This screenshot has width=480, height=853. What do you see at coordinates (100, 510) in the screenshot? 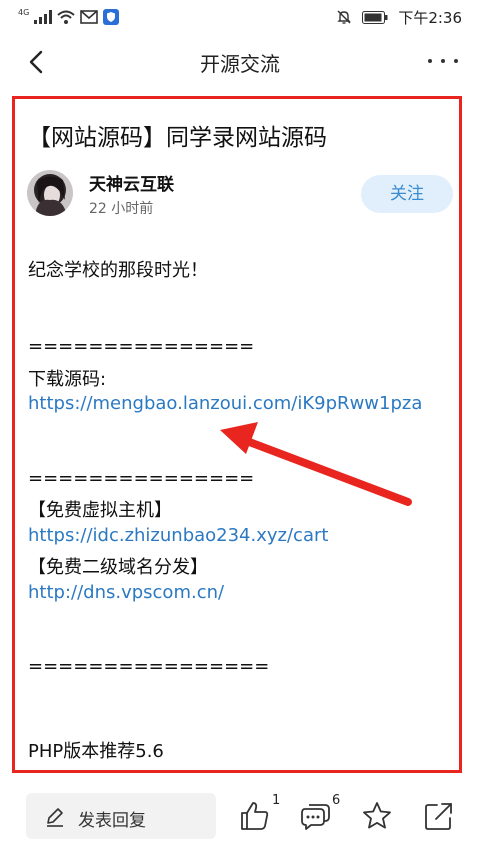
I see `vhost-label: 【免费虚拟主机】` at bounding box center [100, 510].